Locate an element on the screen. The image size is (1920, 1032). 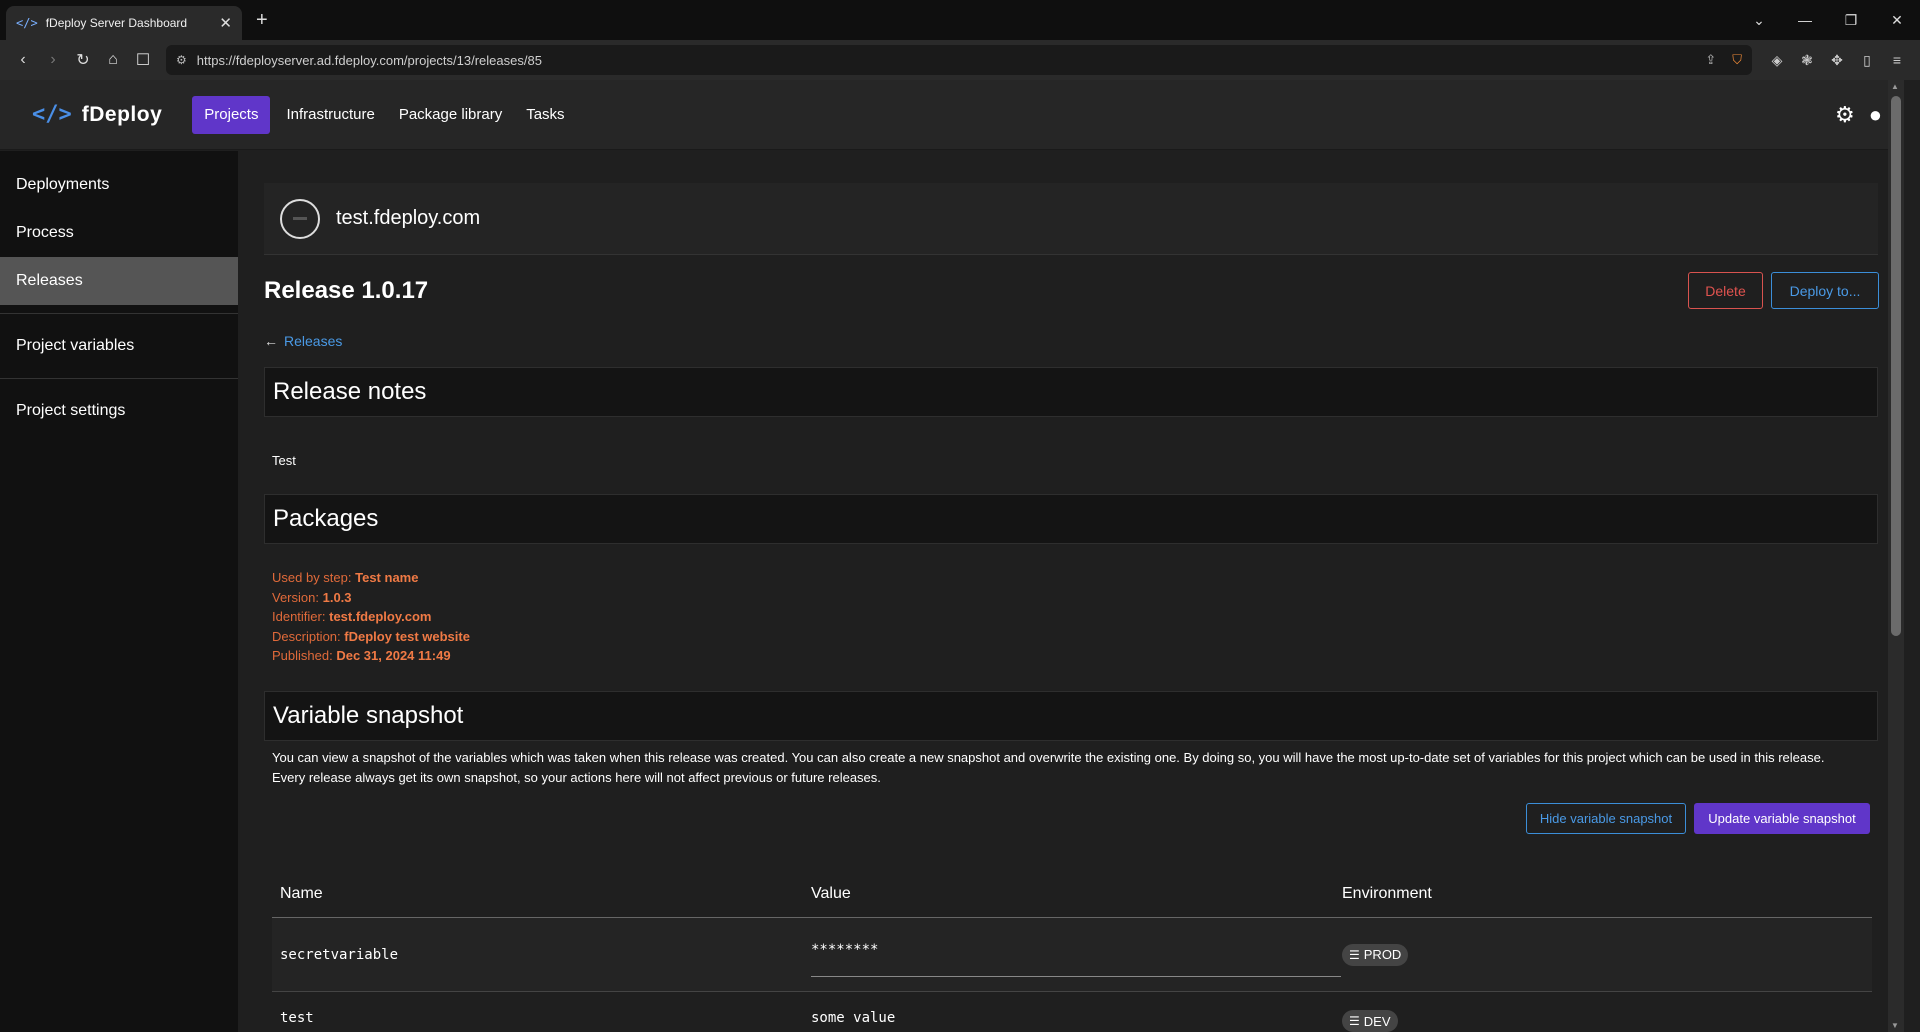
reload-icon: ↻ is located at coordinates (83, 60).